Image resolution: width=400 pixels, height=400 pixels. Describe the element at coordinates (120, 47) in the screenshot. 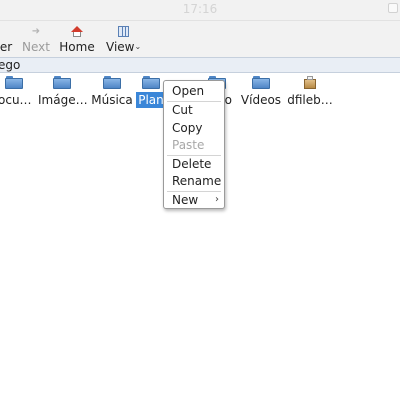

I see `view-button-label: View` at that location.